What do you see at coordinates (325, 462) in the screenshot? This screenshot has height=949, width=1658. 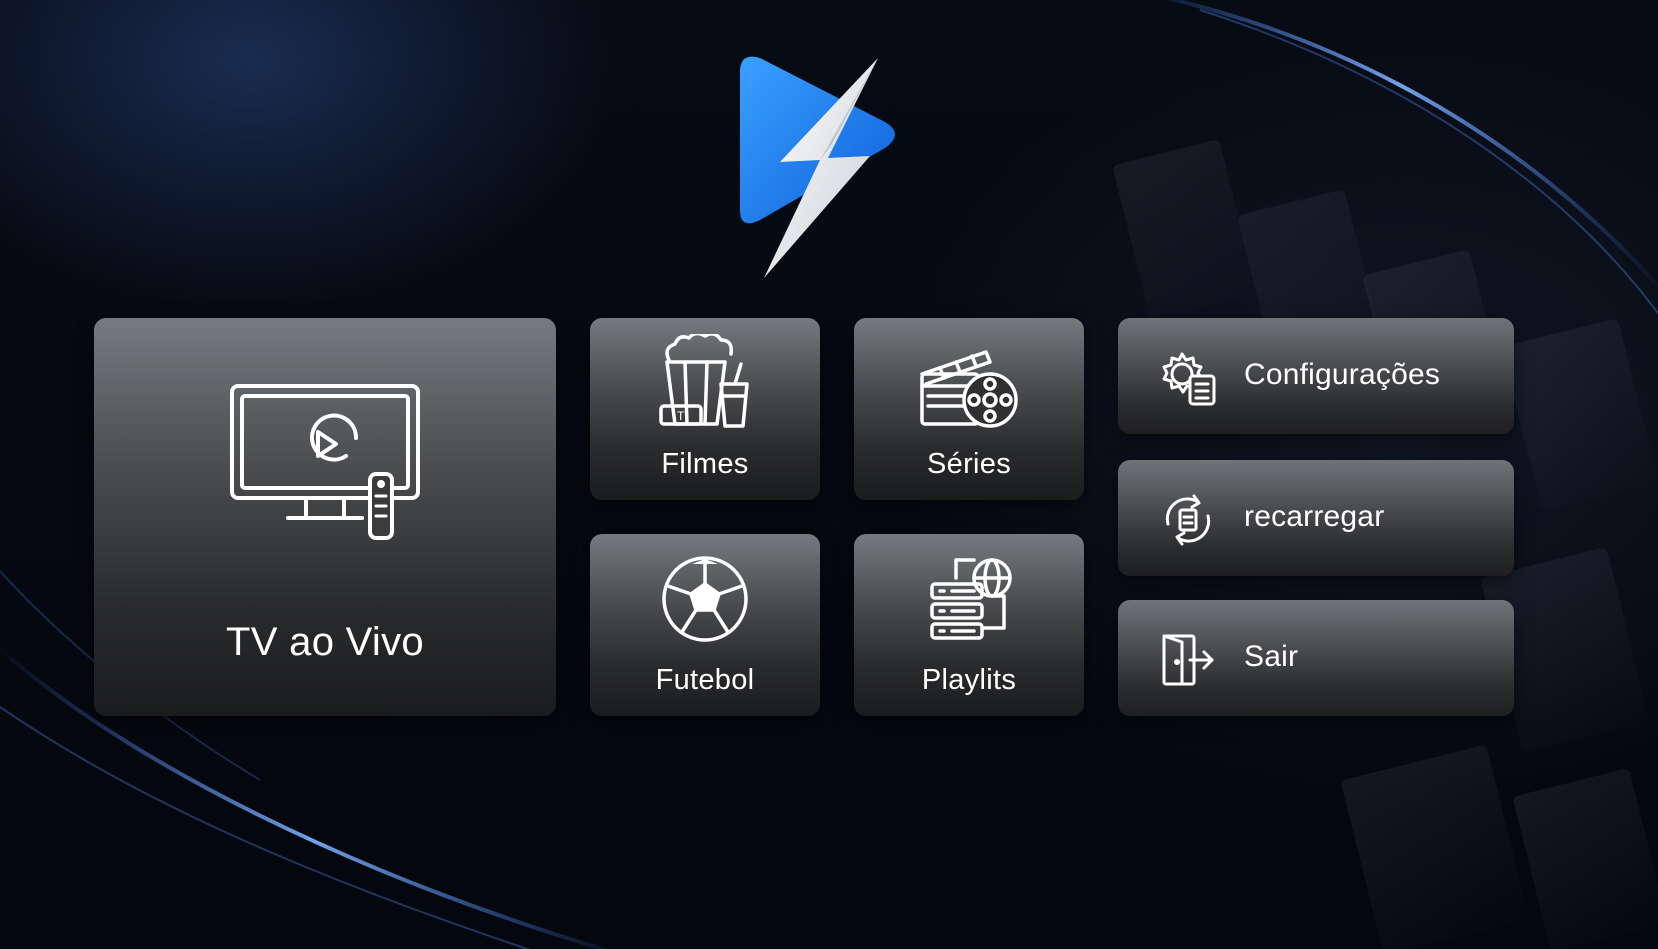 I see `tv-remote-icon` at bounding box center [325, 462].